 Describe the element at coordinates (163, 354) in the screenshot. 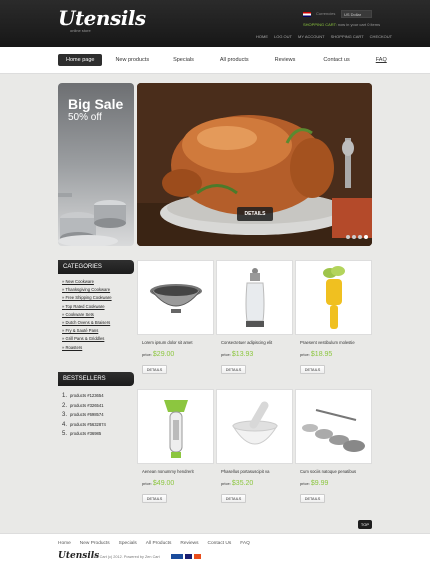

I see `price-value: $29.00` at that location.